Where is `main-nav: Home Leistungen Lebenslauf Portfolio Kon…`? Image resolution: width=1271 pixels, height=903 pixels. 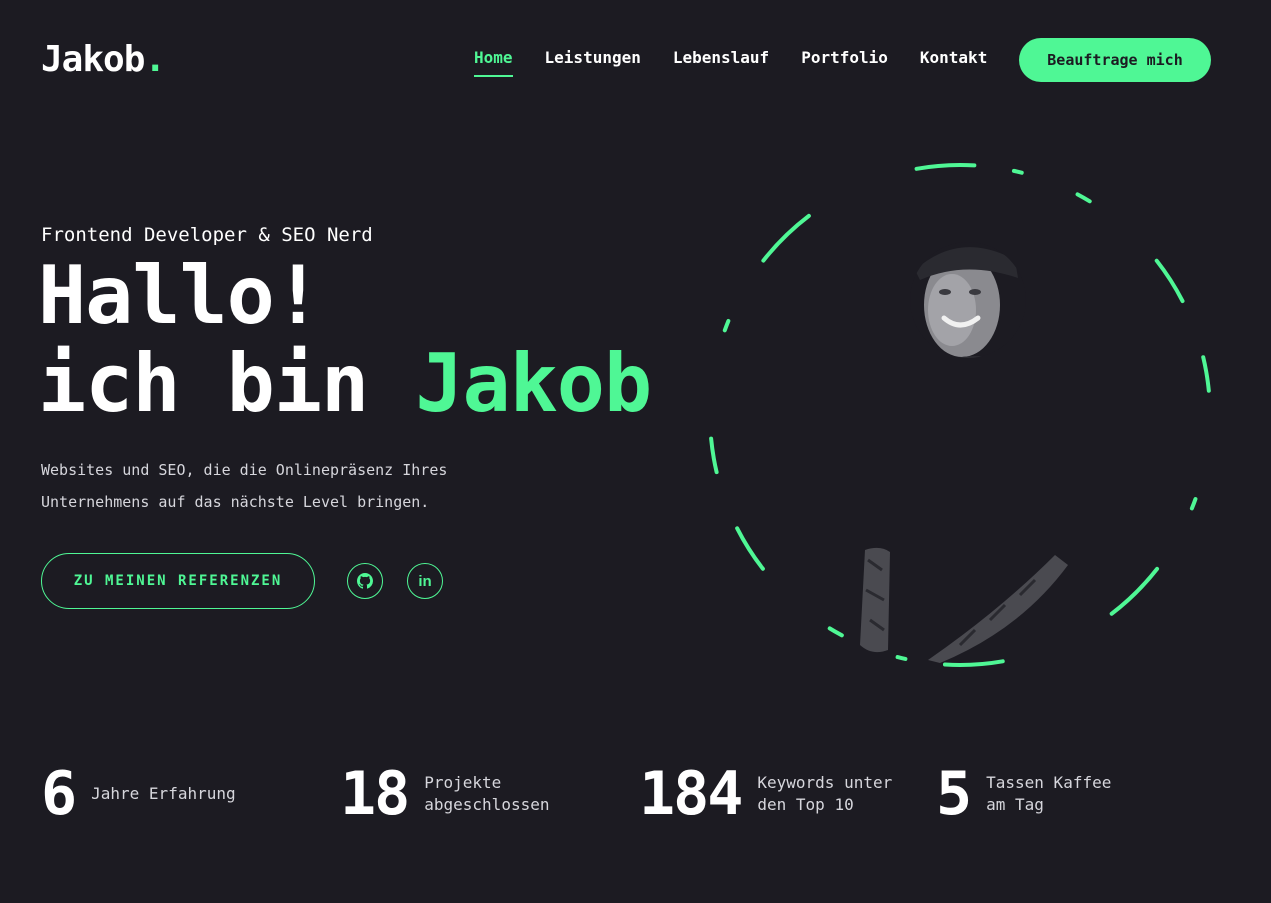
main-nav: Home Leistungen Lebenslauf Portfolio Kon… is located at coordinates (746, 62).